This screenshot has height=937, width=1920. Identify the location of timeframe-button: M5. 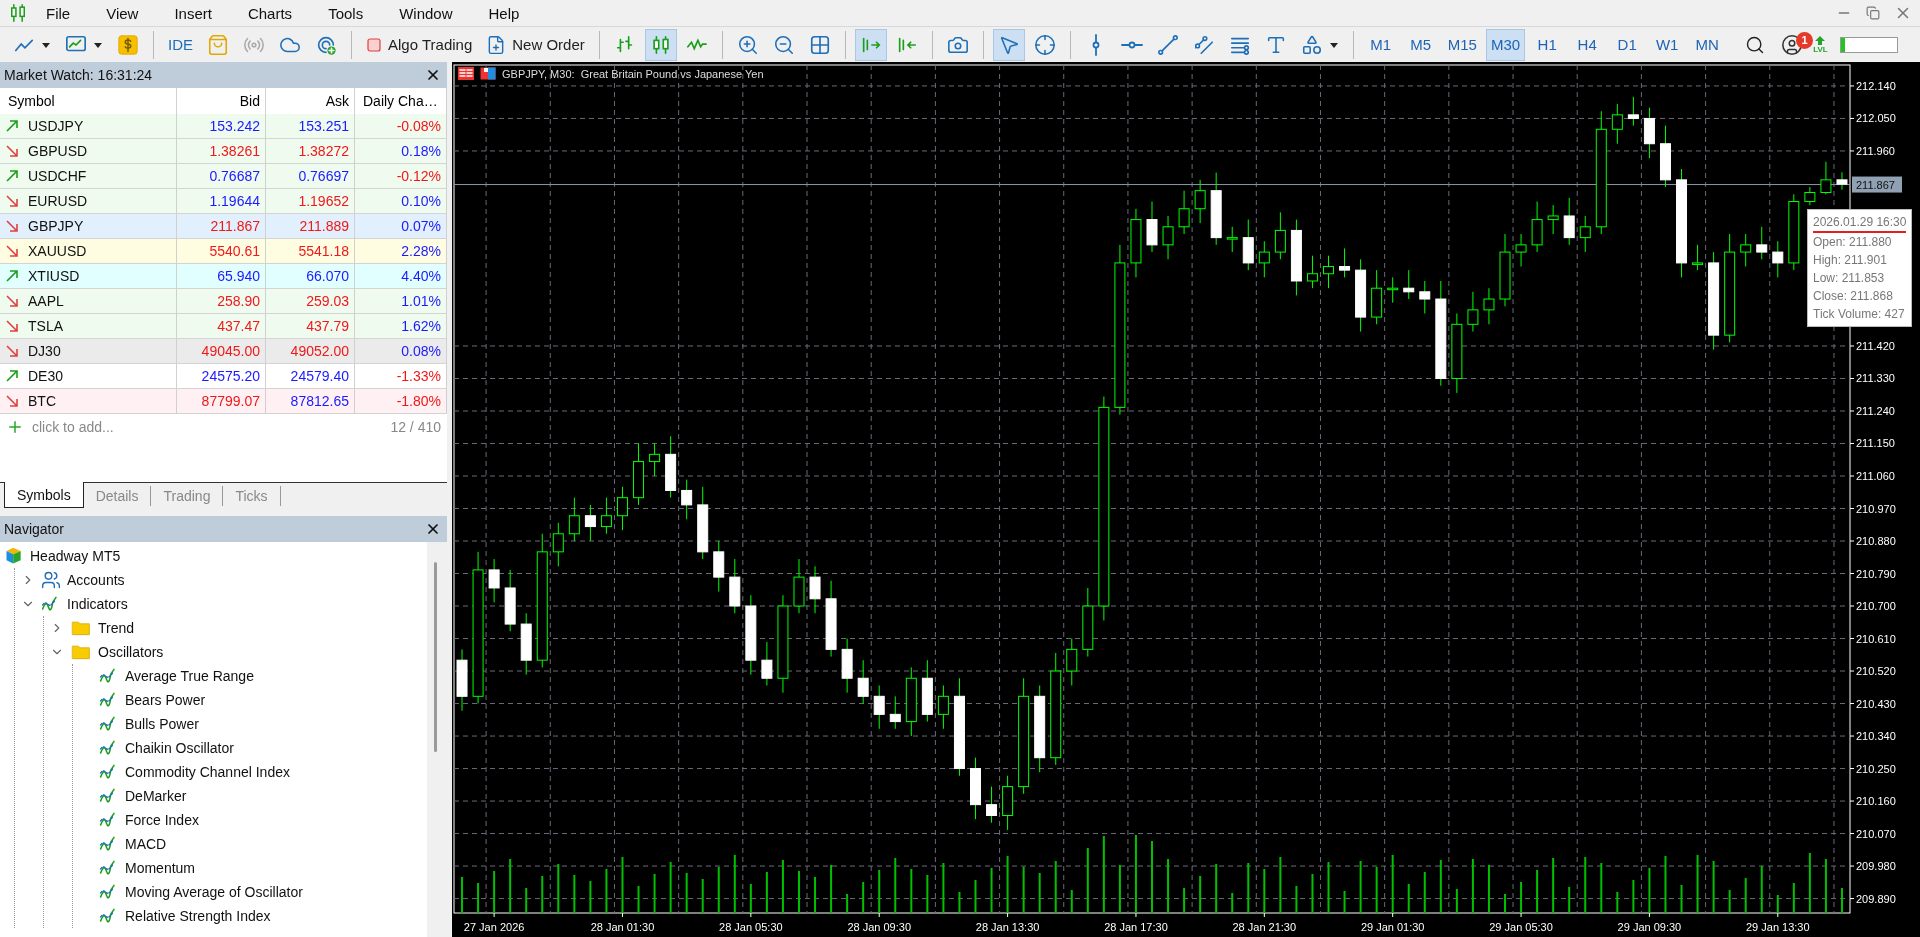
(1420, 44).